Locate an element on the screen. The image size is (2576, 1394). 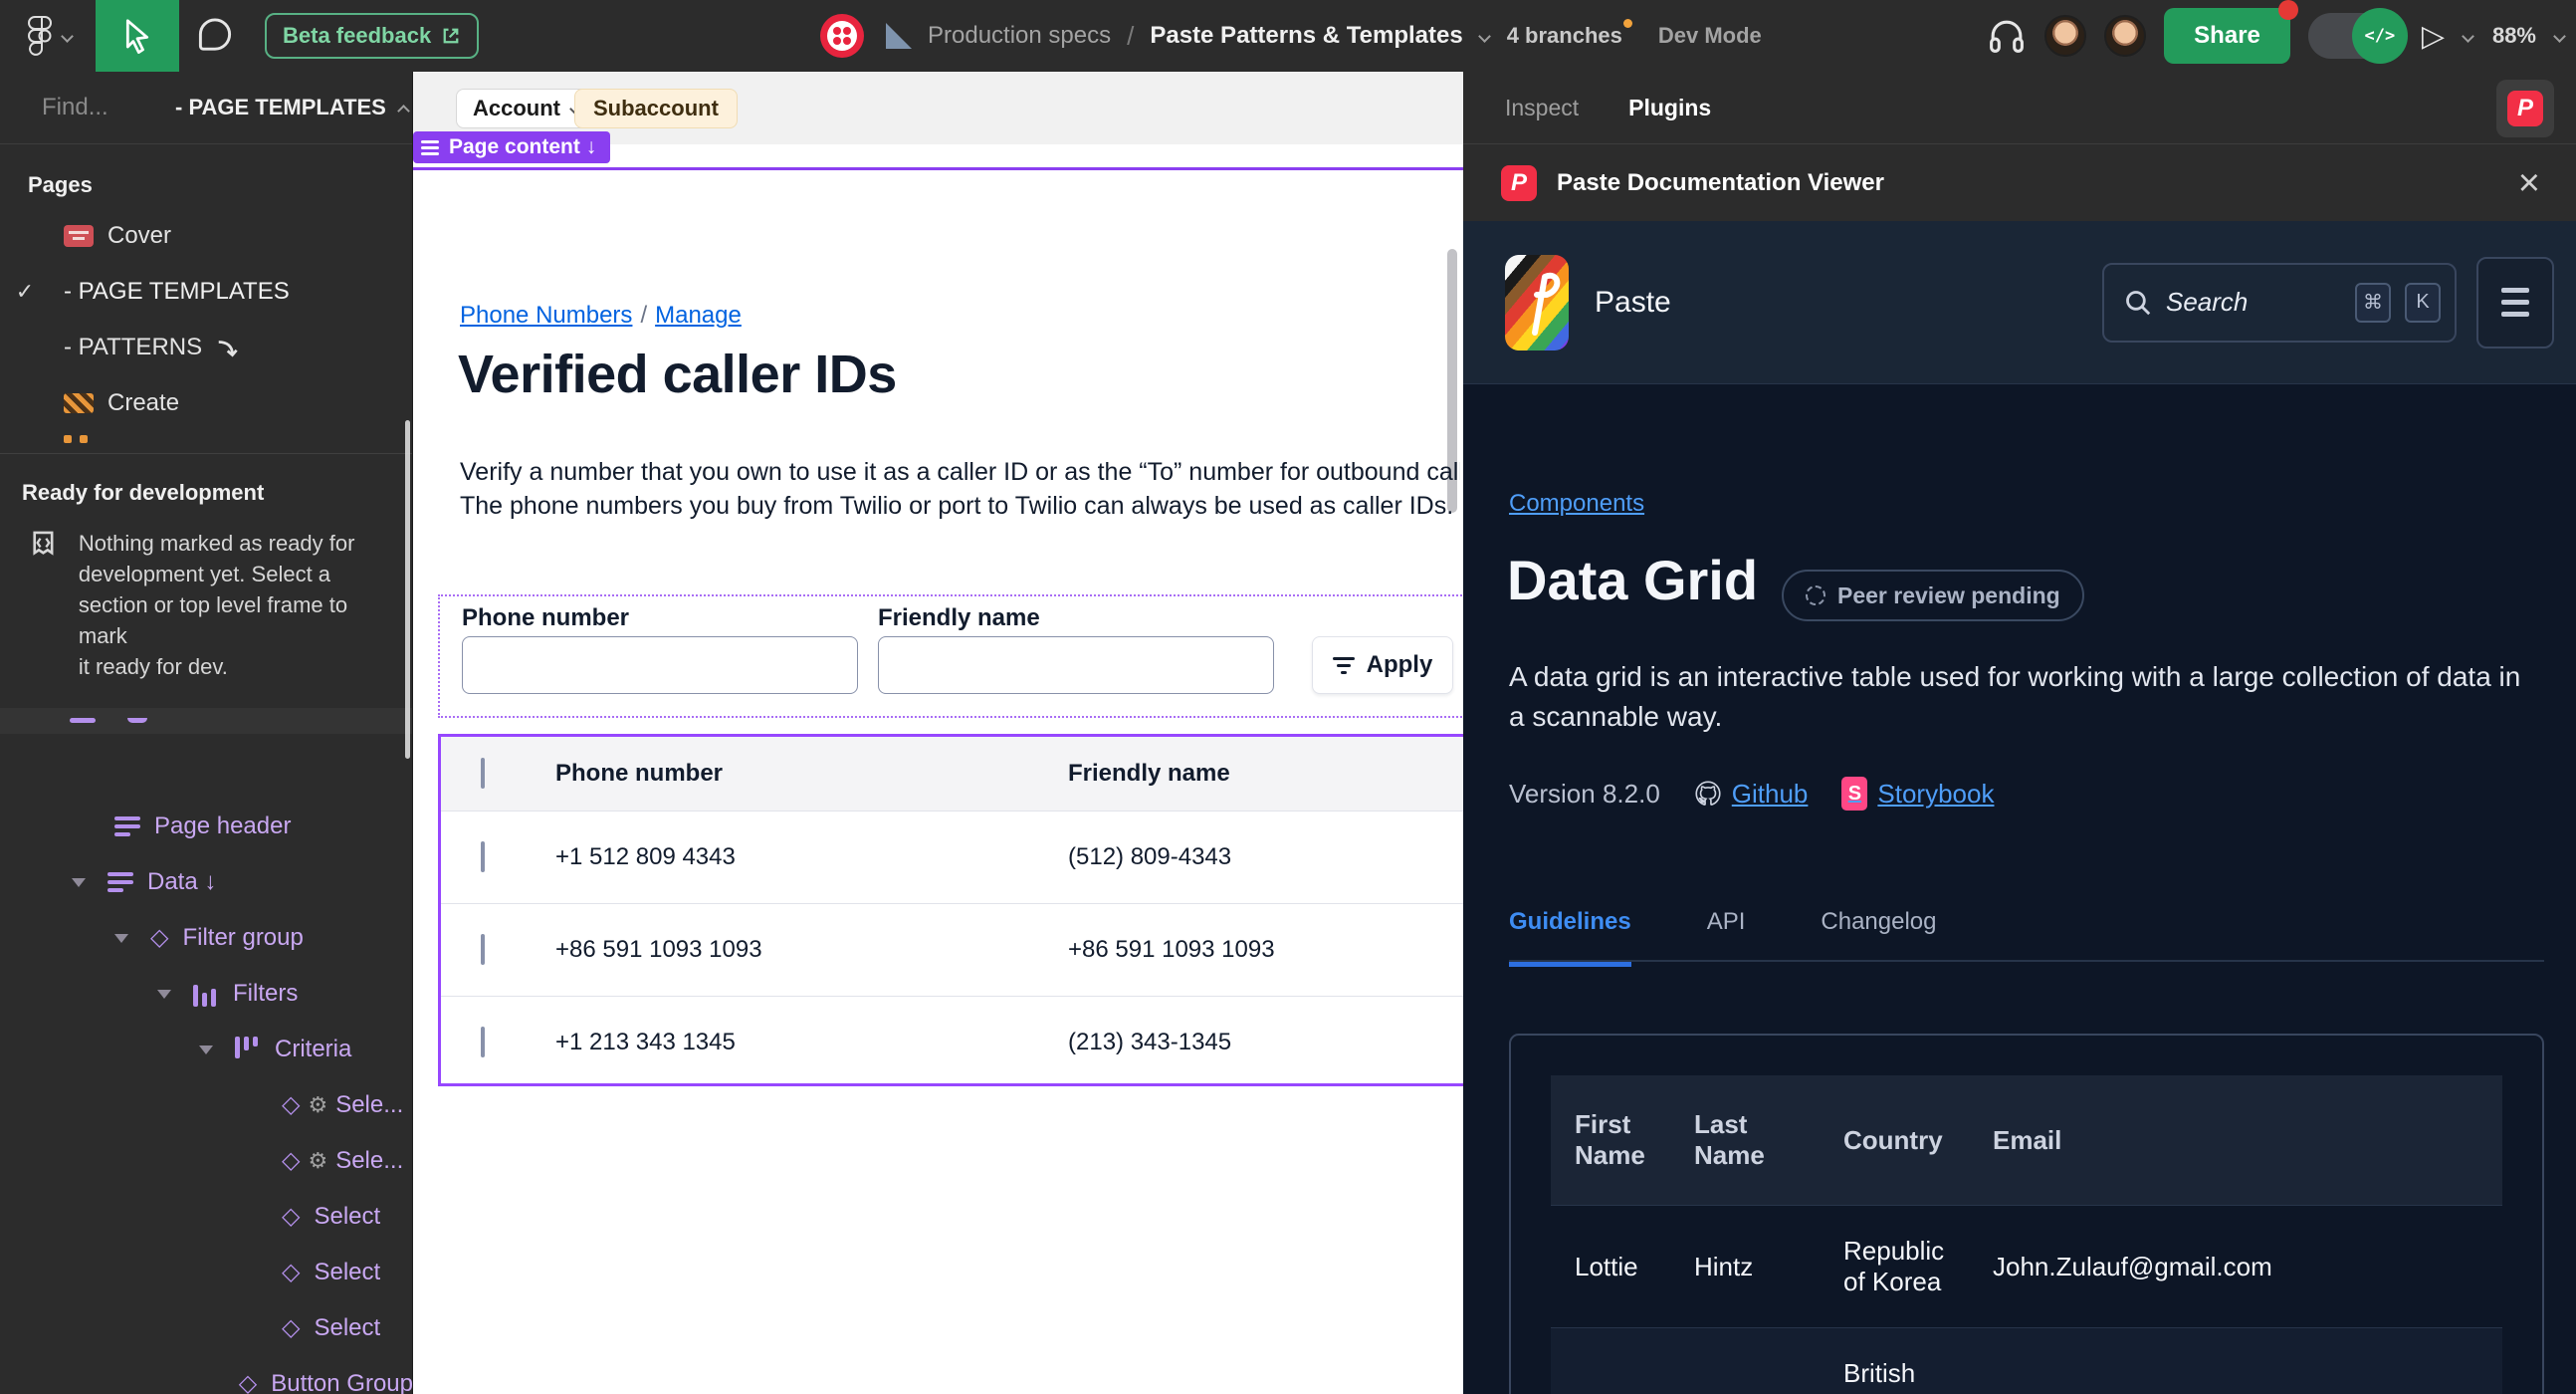
cursor-icon is located at coordinates (137, 37).